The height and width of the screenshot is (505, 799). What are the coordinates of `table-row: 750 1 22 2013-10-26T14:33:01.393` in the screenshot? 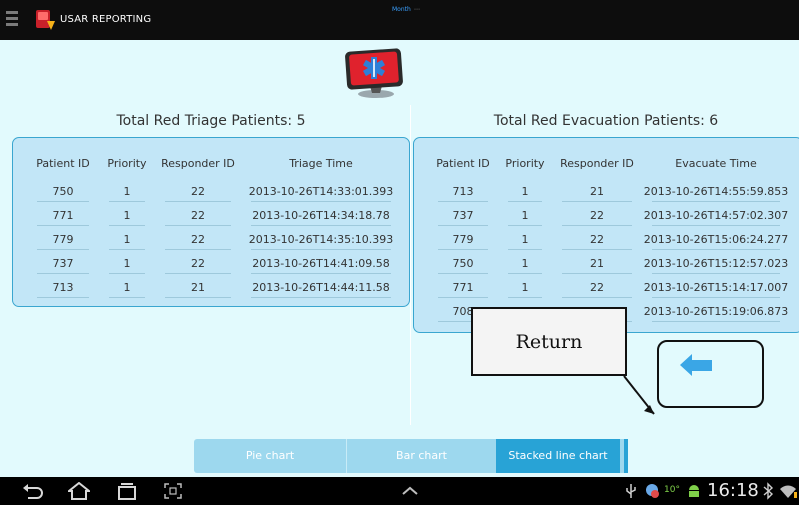 It's located at (211, 192).